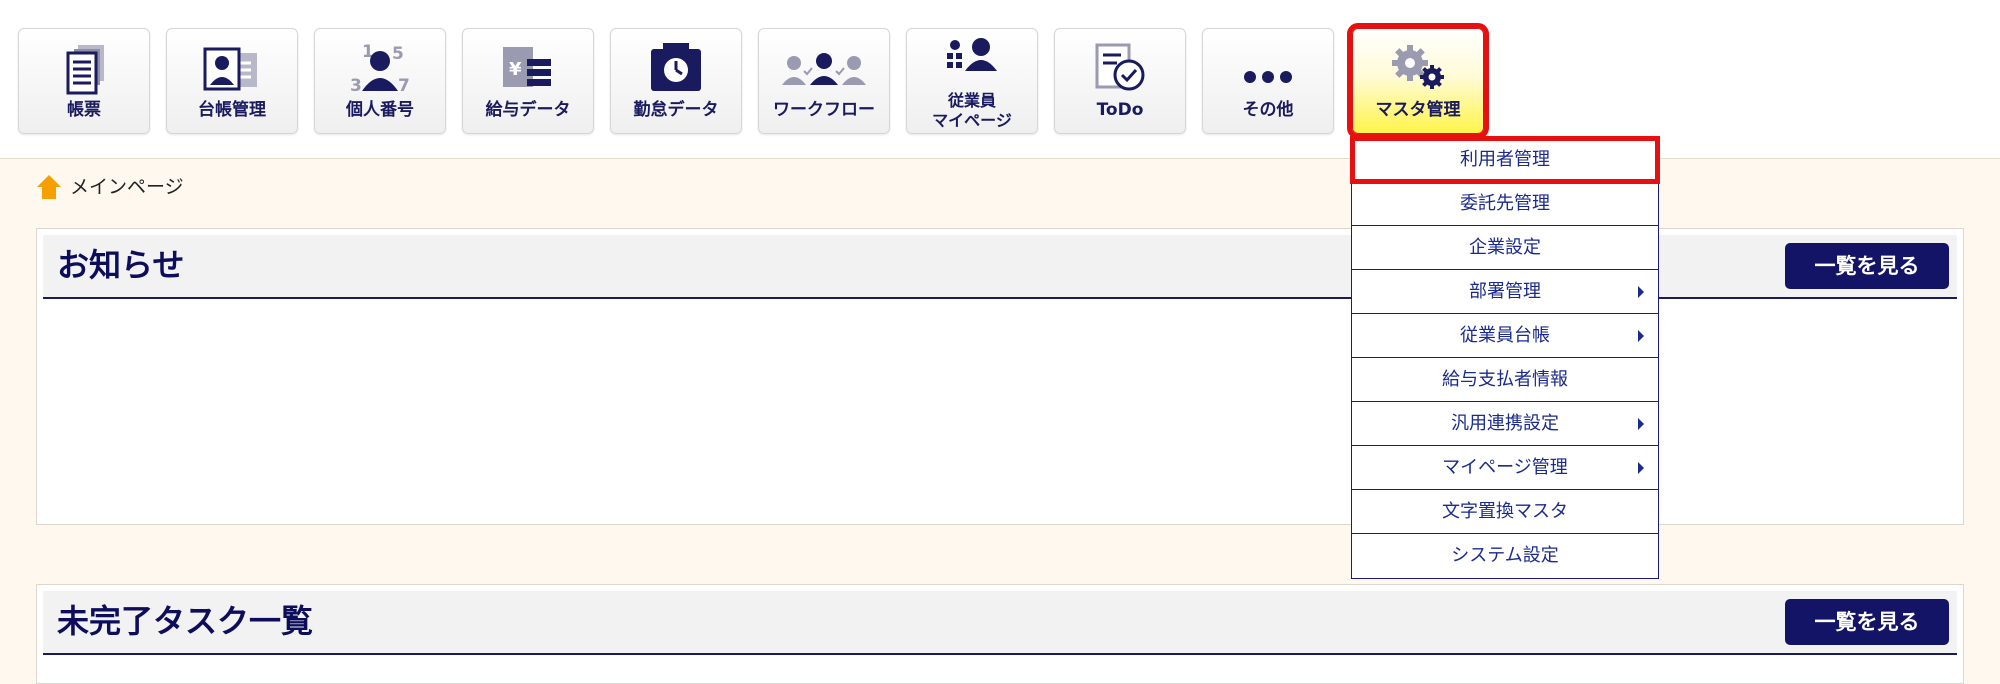  Describe the element at coordinates (972, 62) in the screenshot. I see `employee-mypage-icon` at that location.